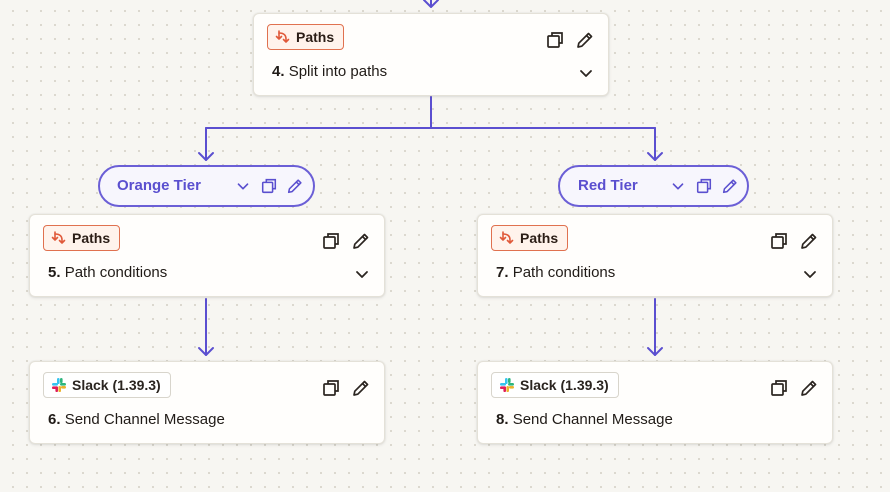 The width and height of the screenshot is (890, 492). I want to click on step-card-slack-left: Slack (1.39.3) 6. Send Channel Message, so click(207, 402).